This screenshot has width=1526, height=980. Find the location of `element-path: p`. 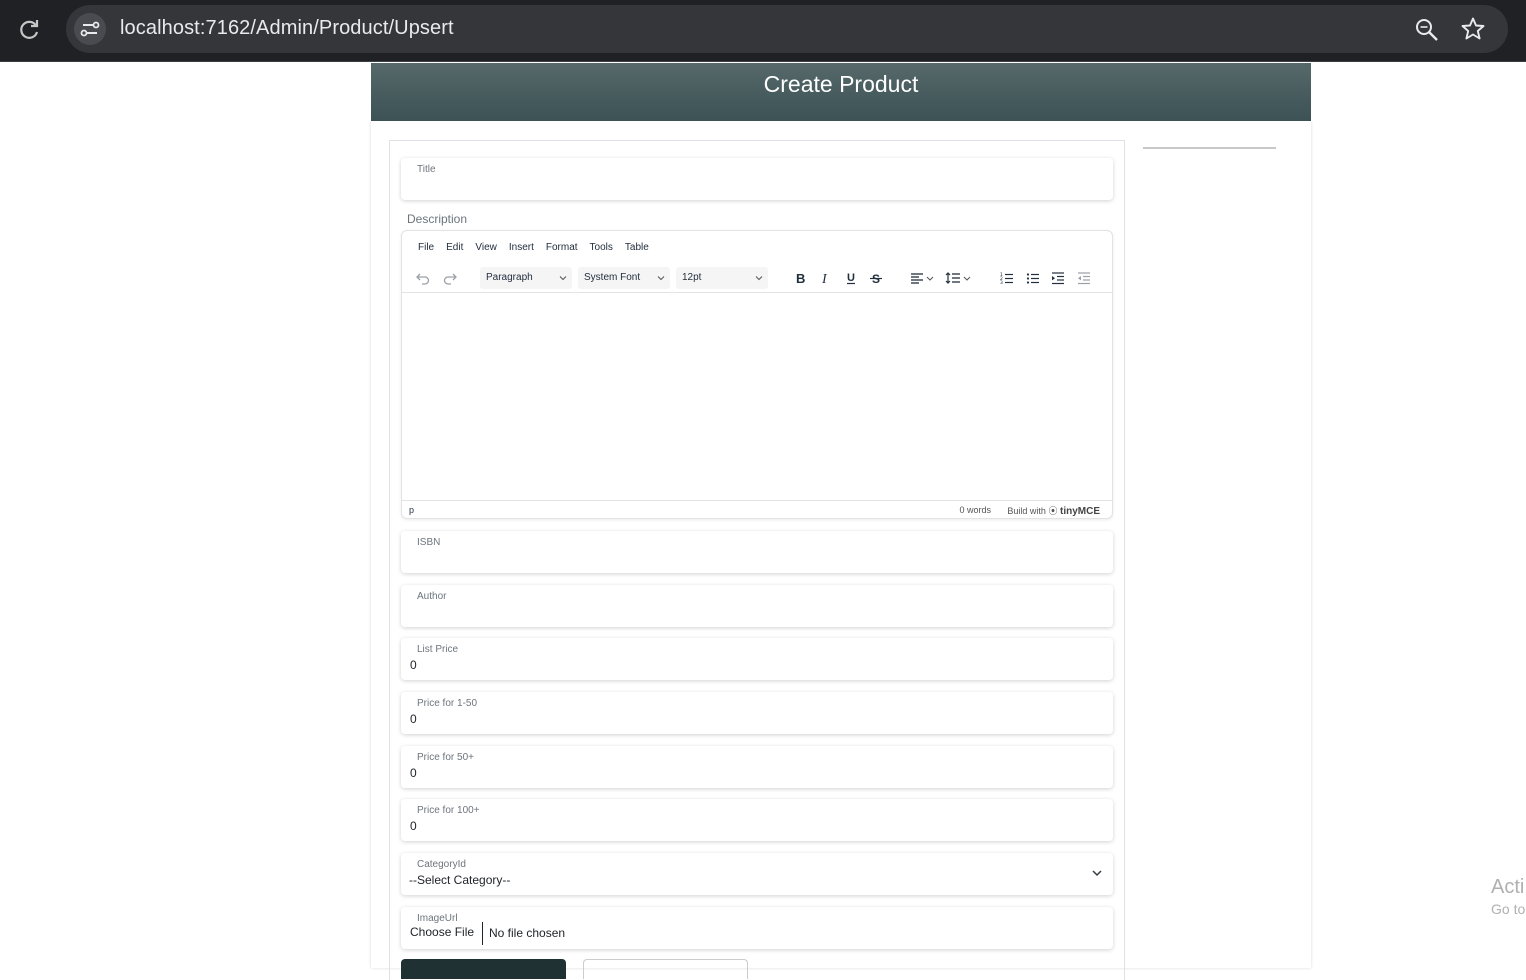

element-path: p is located at coordinates (411, 510).